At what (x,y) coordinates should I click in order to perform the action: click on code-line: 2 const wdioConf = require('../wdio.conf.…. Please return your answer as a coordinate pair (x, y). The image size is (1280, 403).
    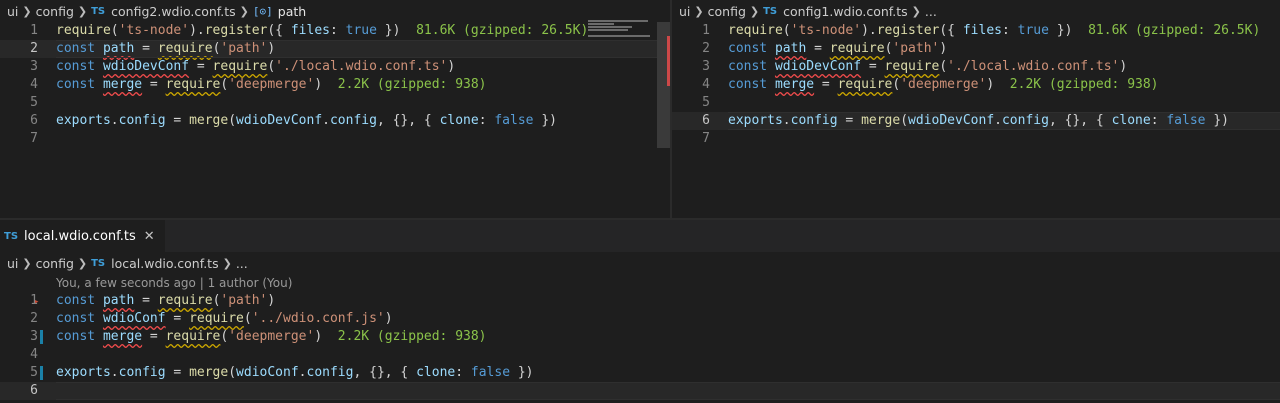
    Looking at the image, I should click on (640, 319).